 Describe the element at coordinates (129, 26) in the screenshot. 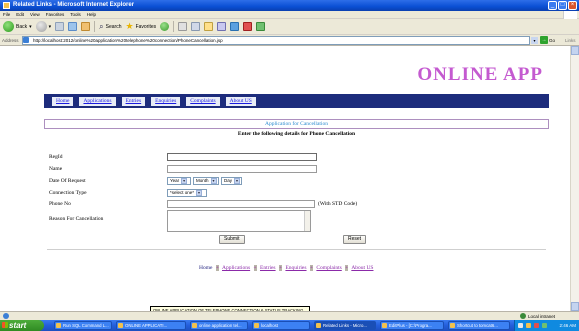

I see `star-icon: ★` at that location.